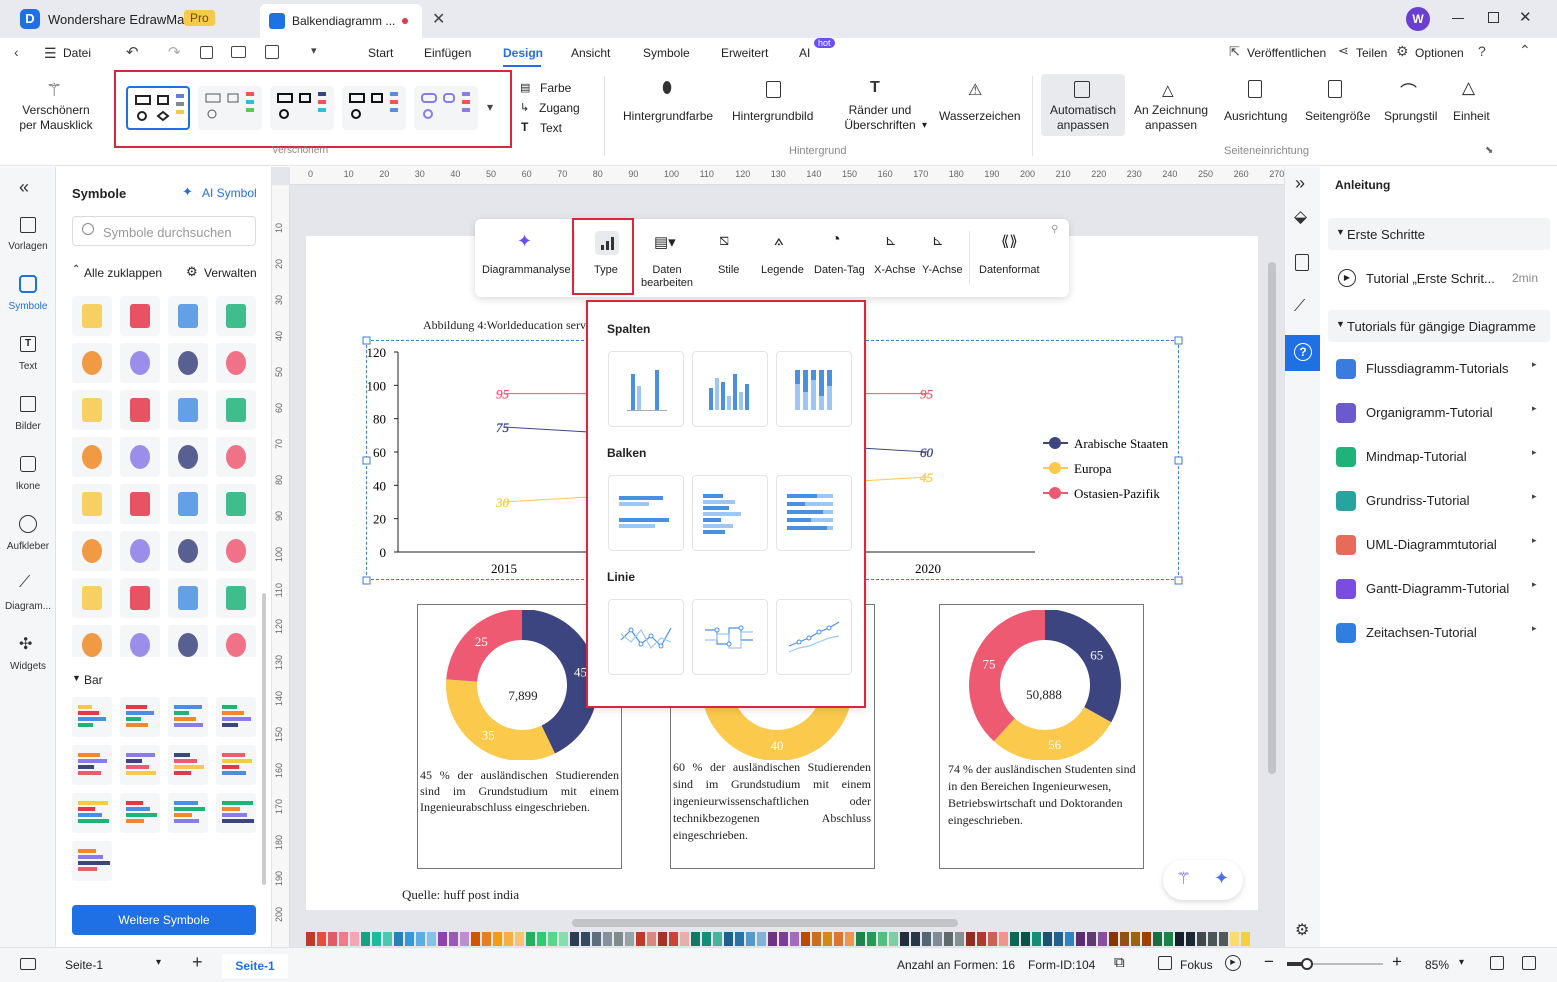  I want to click on diagram-icon: ⟋, so click(24, 583).